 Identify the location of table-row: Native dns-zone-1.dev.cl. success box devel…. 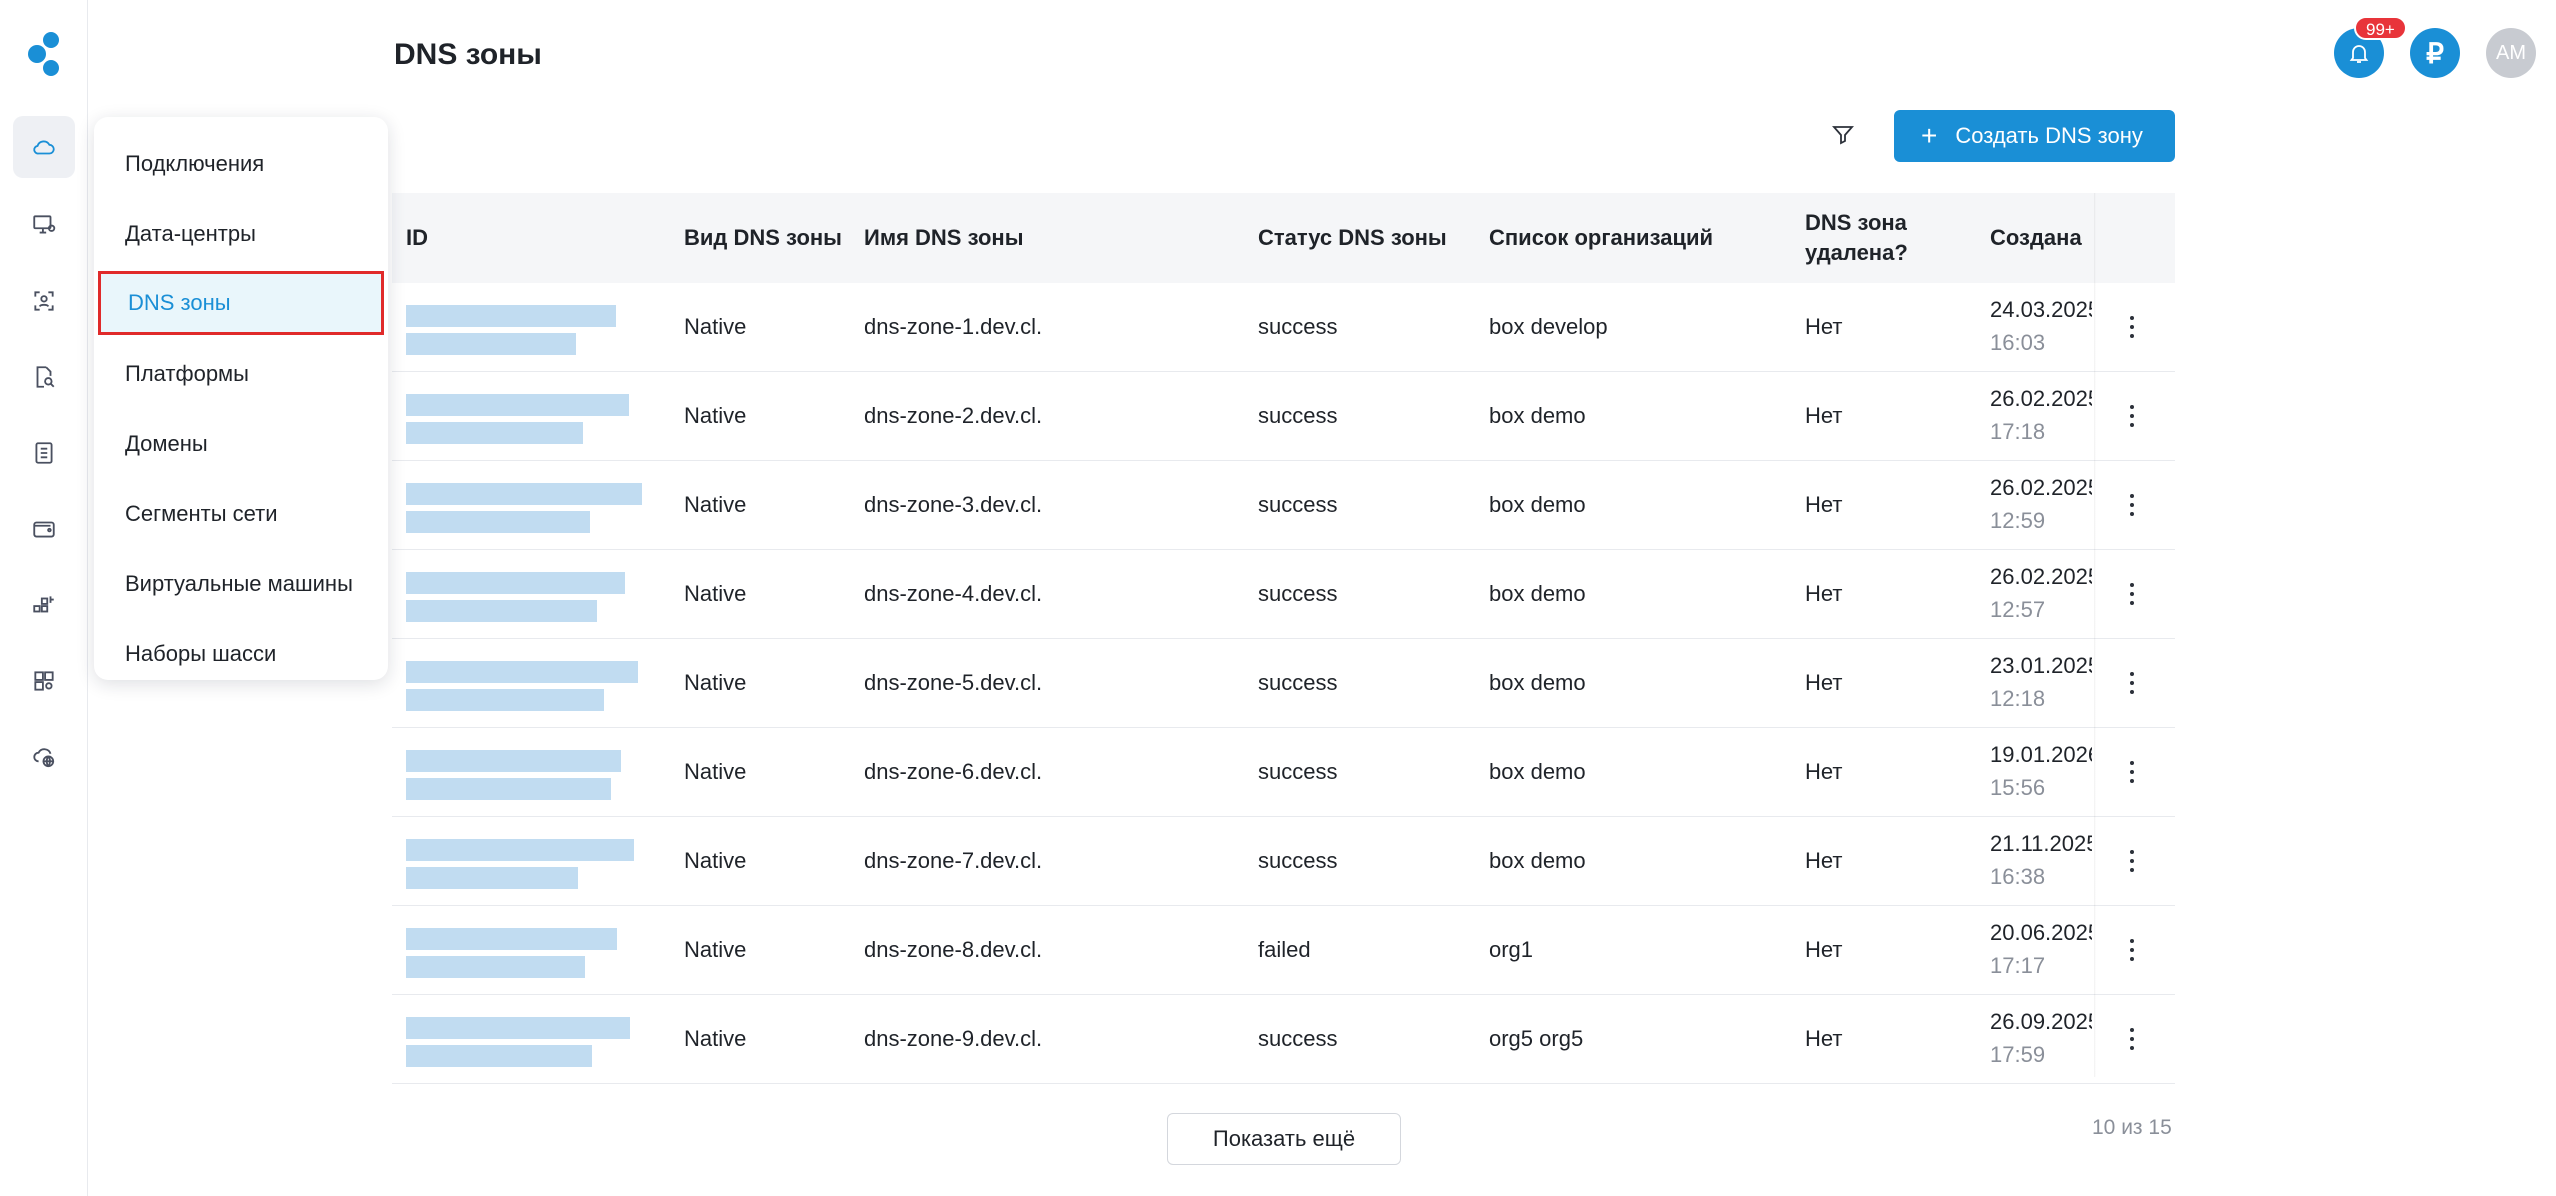
(1283, 327).